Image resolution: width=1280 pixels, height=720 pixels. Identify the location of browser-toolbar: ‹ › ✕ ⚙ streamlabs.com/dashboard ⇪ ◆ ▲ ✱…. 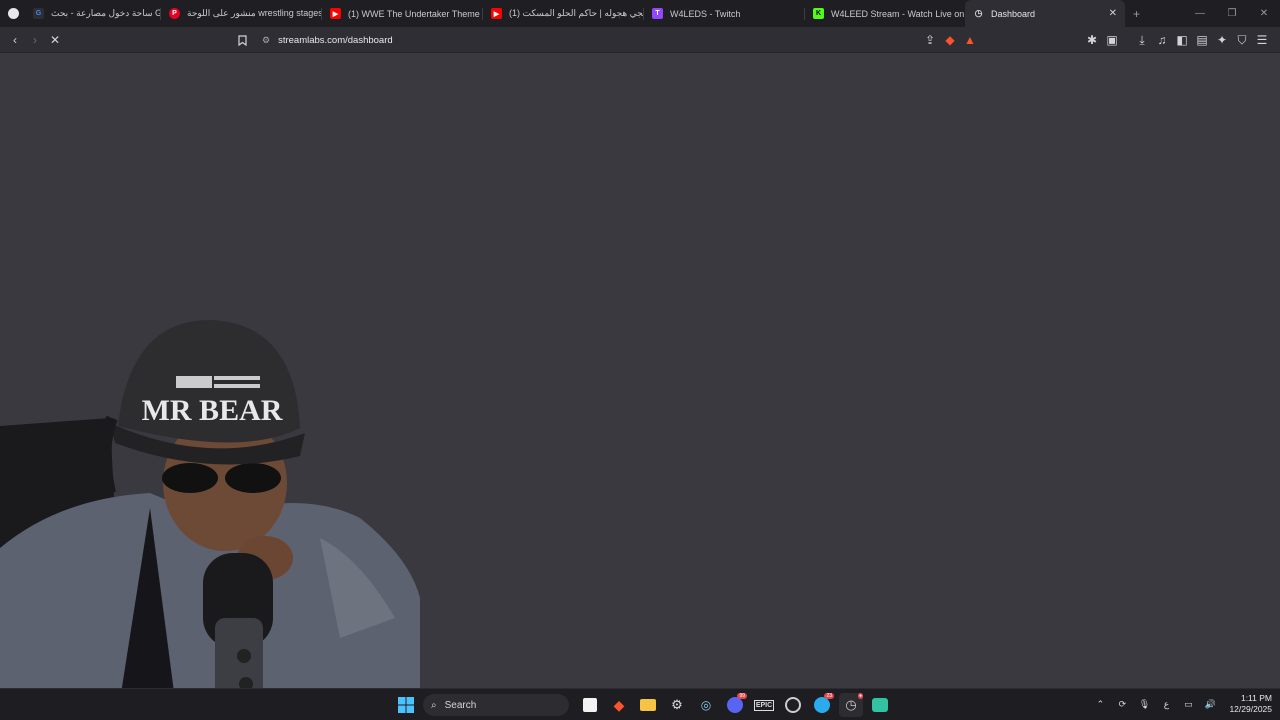
(640, 40).